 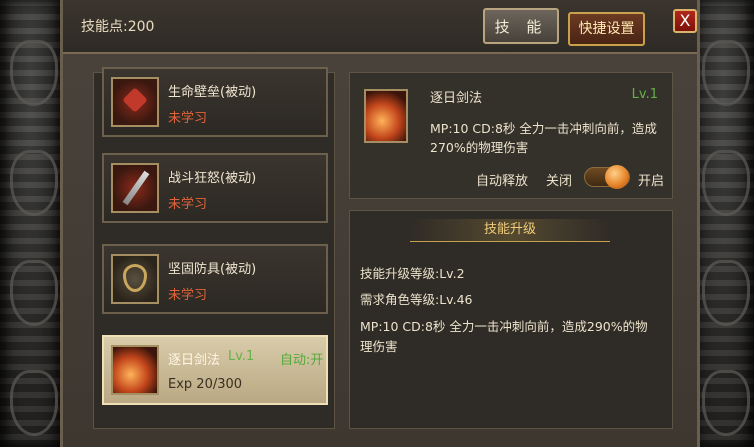 I want to click on skill-item-sturdy-armor: 坚固防具(被动) 未学习, so click(x=215, y=279).